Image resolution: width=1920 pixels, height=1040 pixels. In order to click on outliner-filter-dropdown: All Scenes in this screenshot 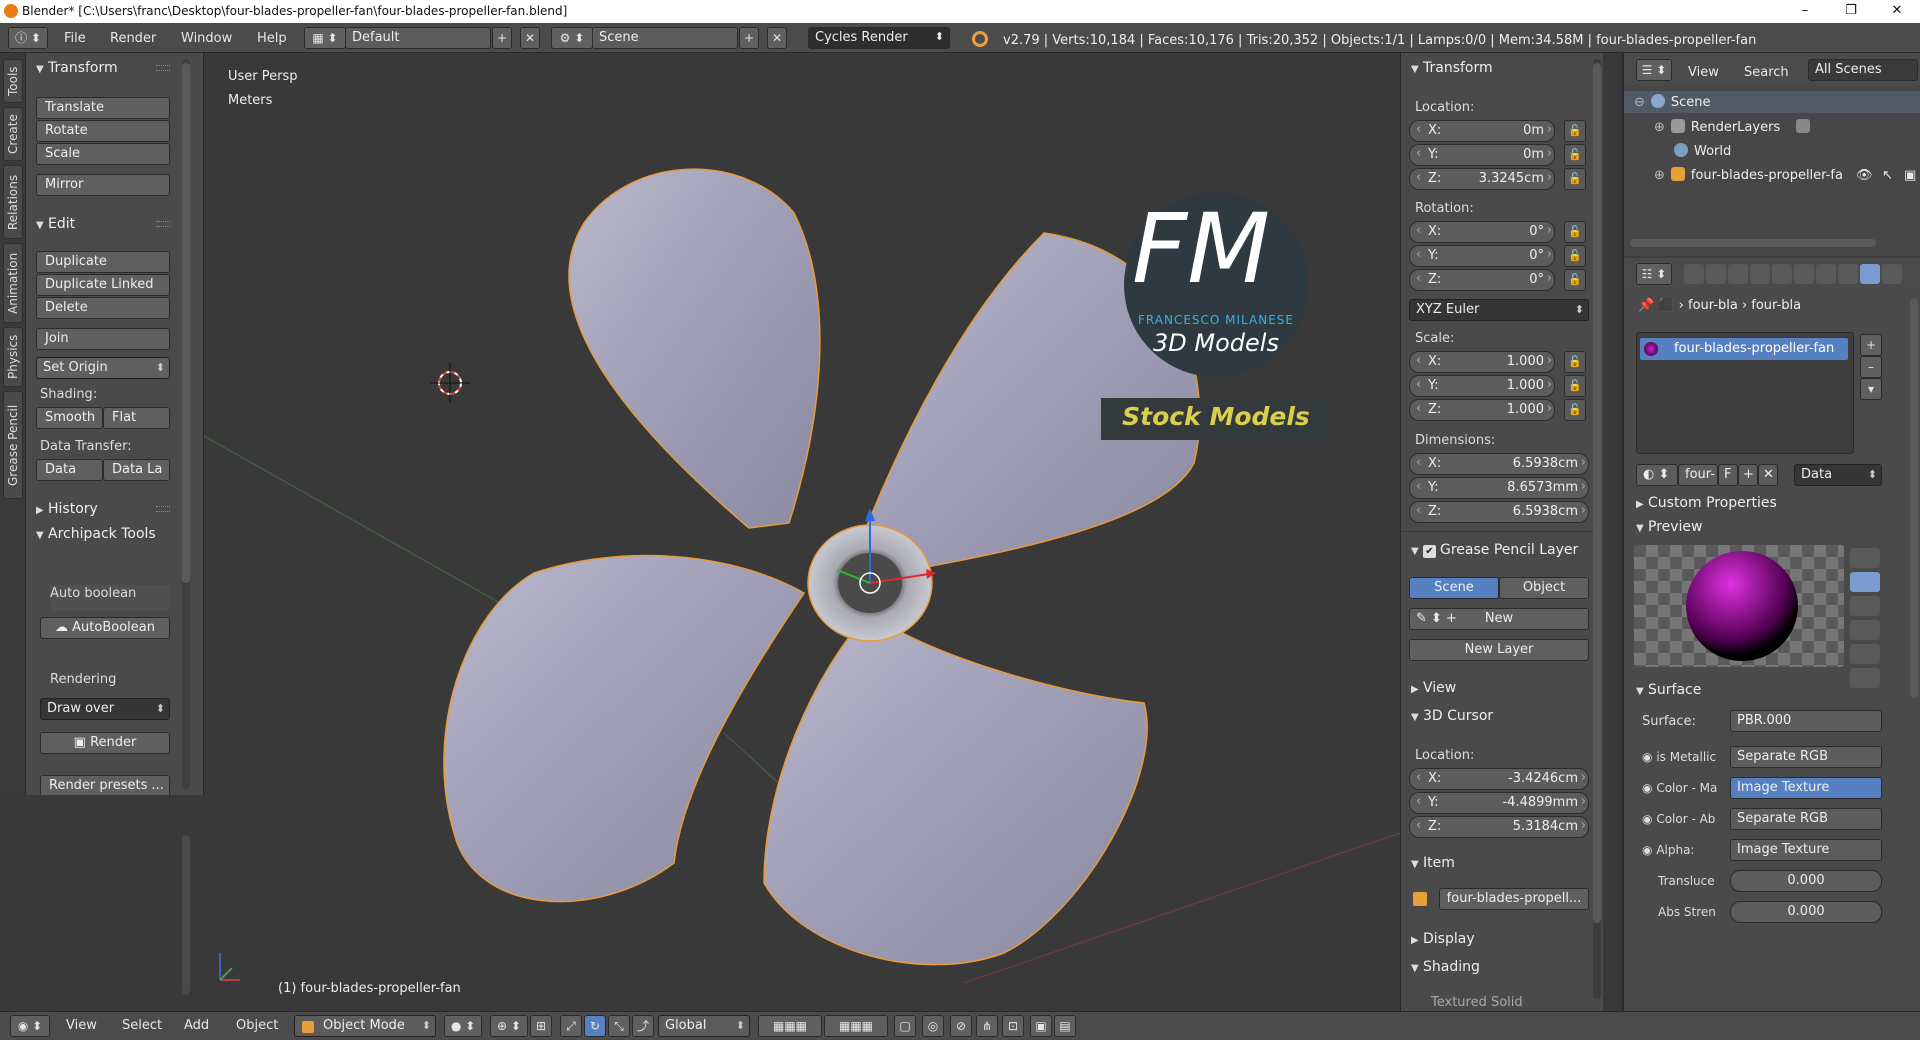, I will do `click(1863, 70)`.